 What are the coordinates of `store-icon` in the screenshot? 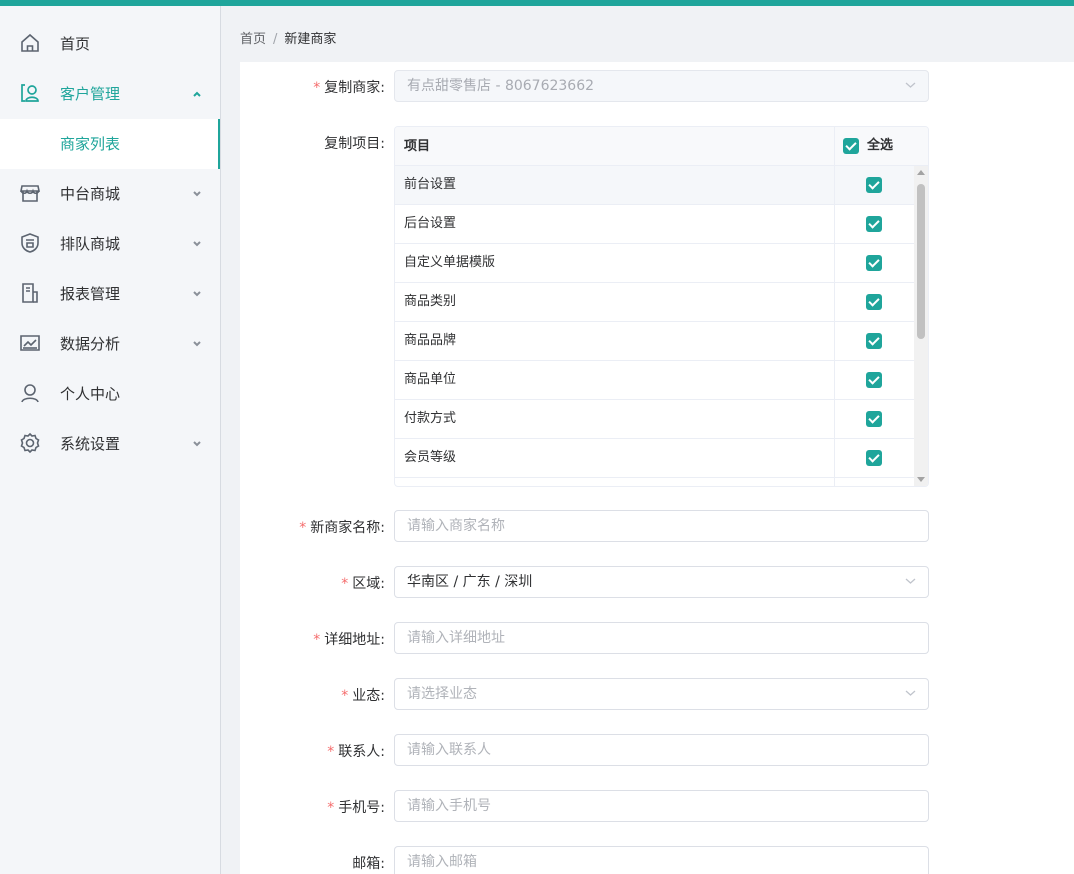 It's located at (30, 193).